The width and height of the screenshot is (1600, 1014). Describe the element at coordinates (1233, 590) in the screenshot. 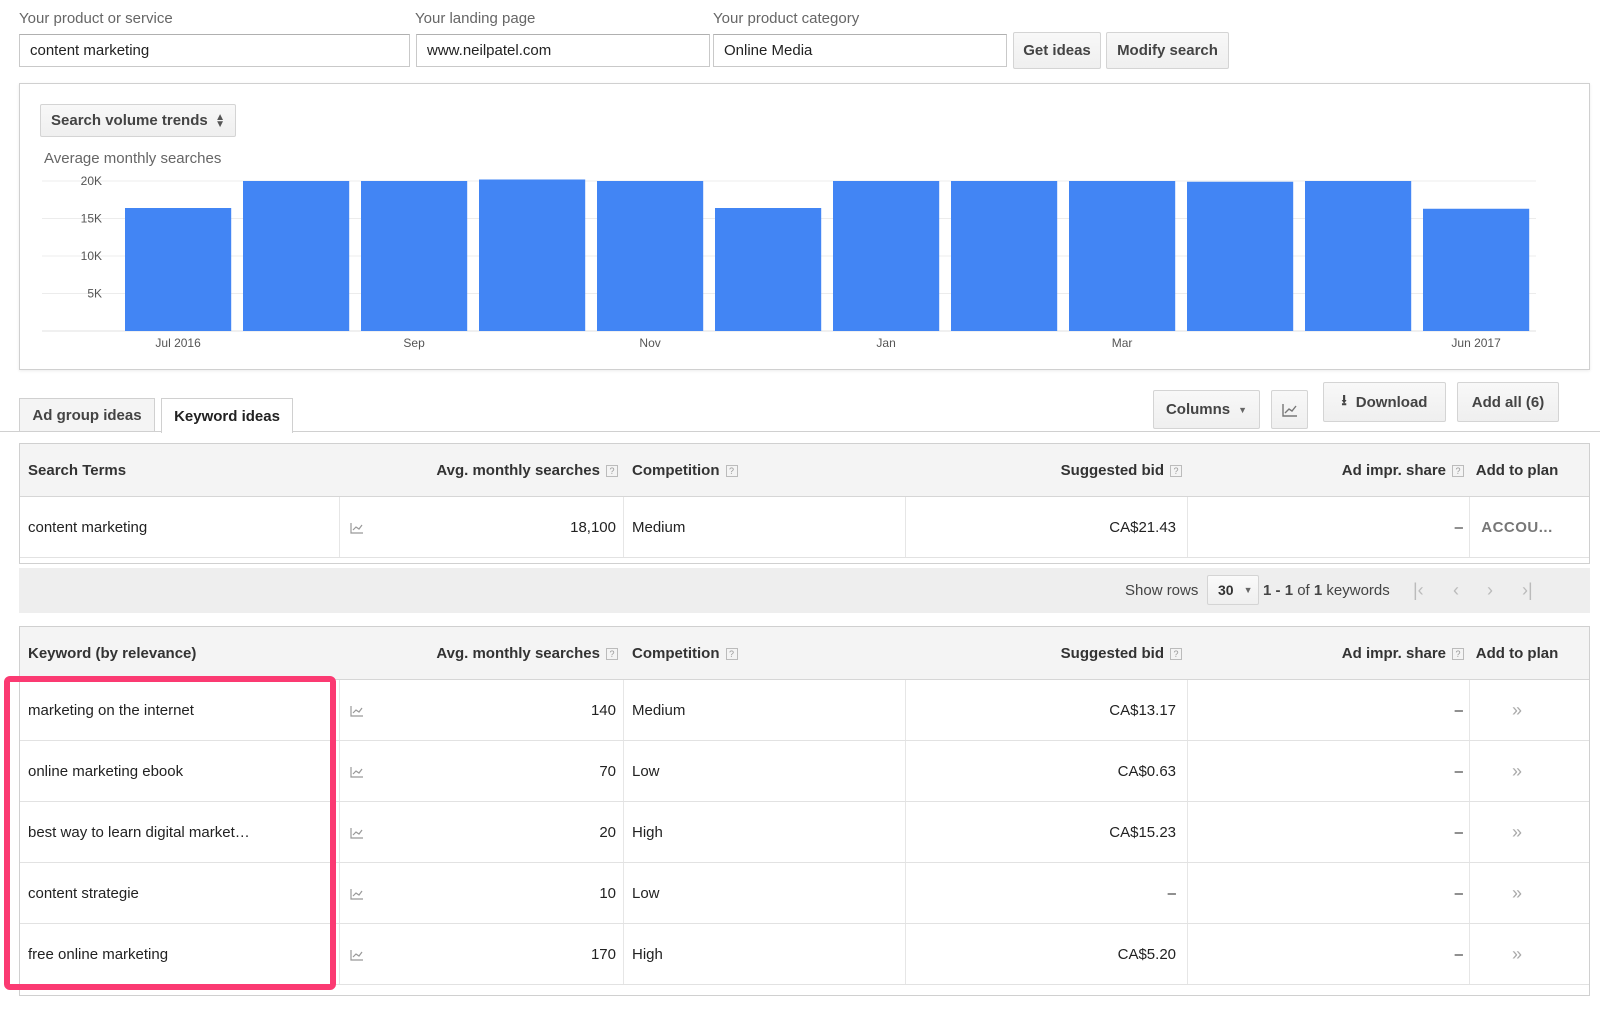

I see `rows-per-page-dropdown: 30 ▼` at that location.